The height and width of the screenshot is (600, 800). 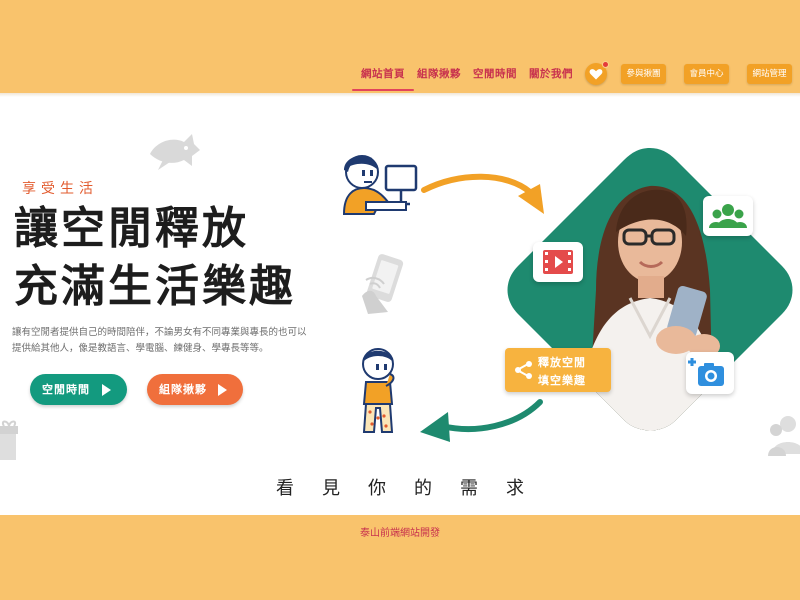 What do you see at coordinates (380, 185) in the screenshot?
I see `person-at-computer-illustration` at bounding box center [380, 185].